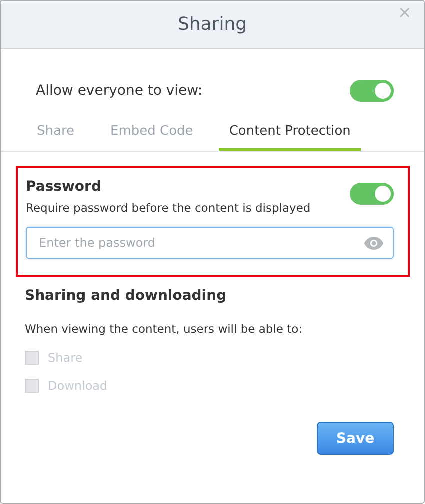 The width and height of the screenshot is (425, 504). I want to click on checkbox-label: Share, so click(65, 358).